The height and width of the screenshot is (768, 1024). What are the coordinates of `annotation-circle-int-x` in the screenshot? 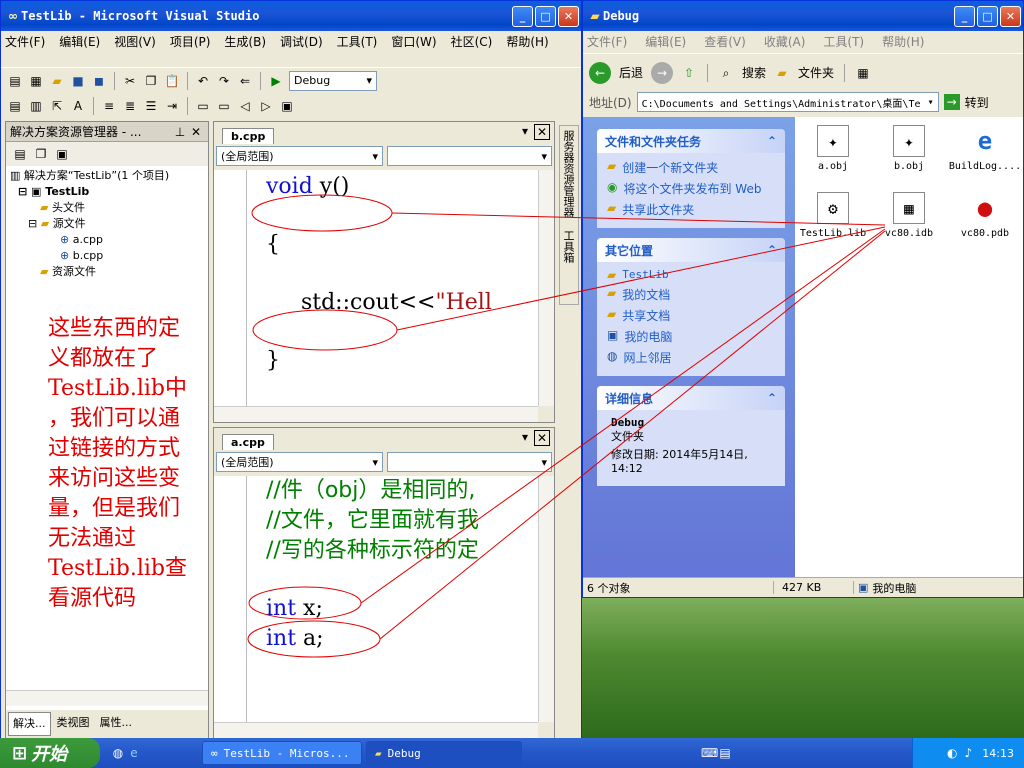 It's located at (305, 603).